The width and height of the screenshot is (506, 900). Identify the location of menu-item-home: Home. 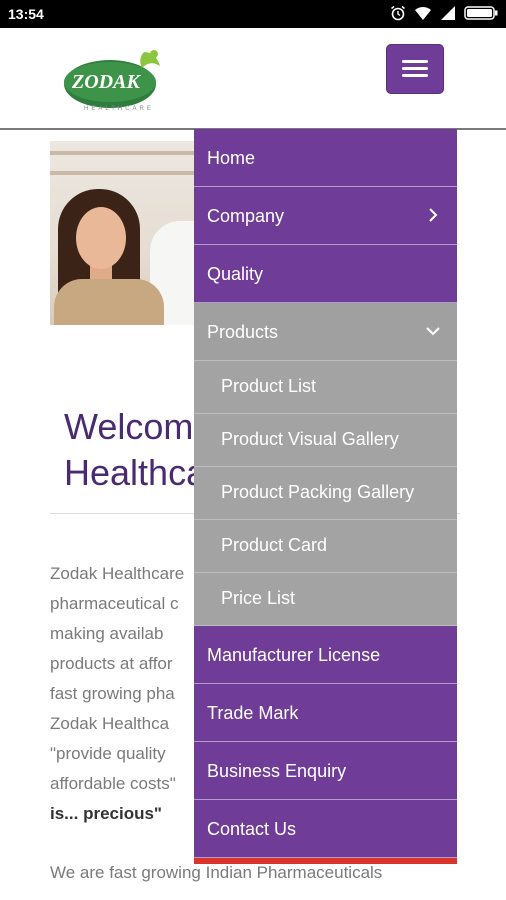
(325, 158).